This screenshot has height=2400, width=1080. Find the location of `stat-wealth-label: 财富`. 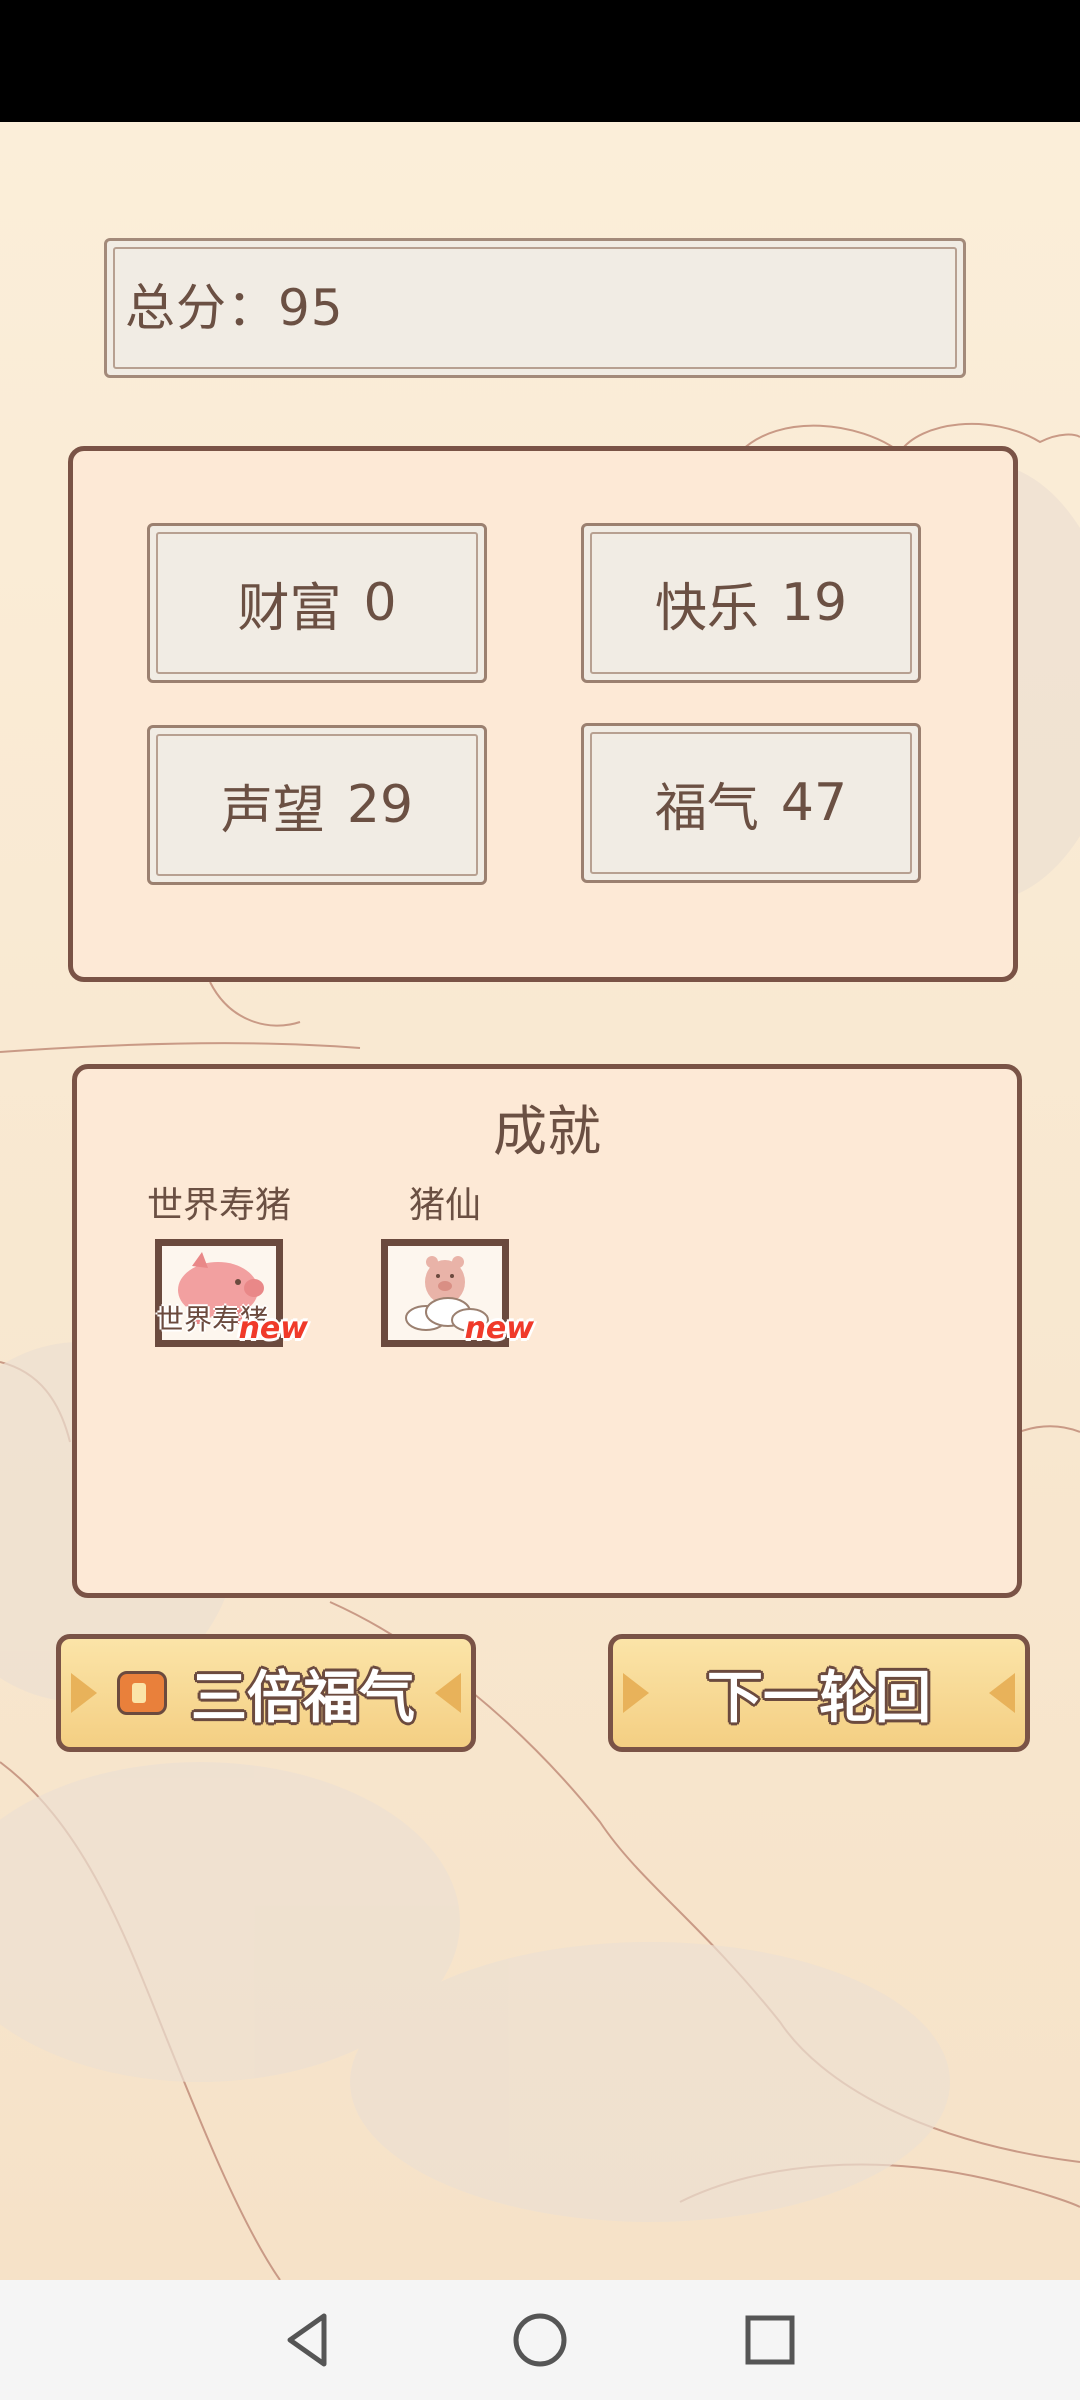

stat-wealth-label: 财富 is located at coordinates (289, 608).